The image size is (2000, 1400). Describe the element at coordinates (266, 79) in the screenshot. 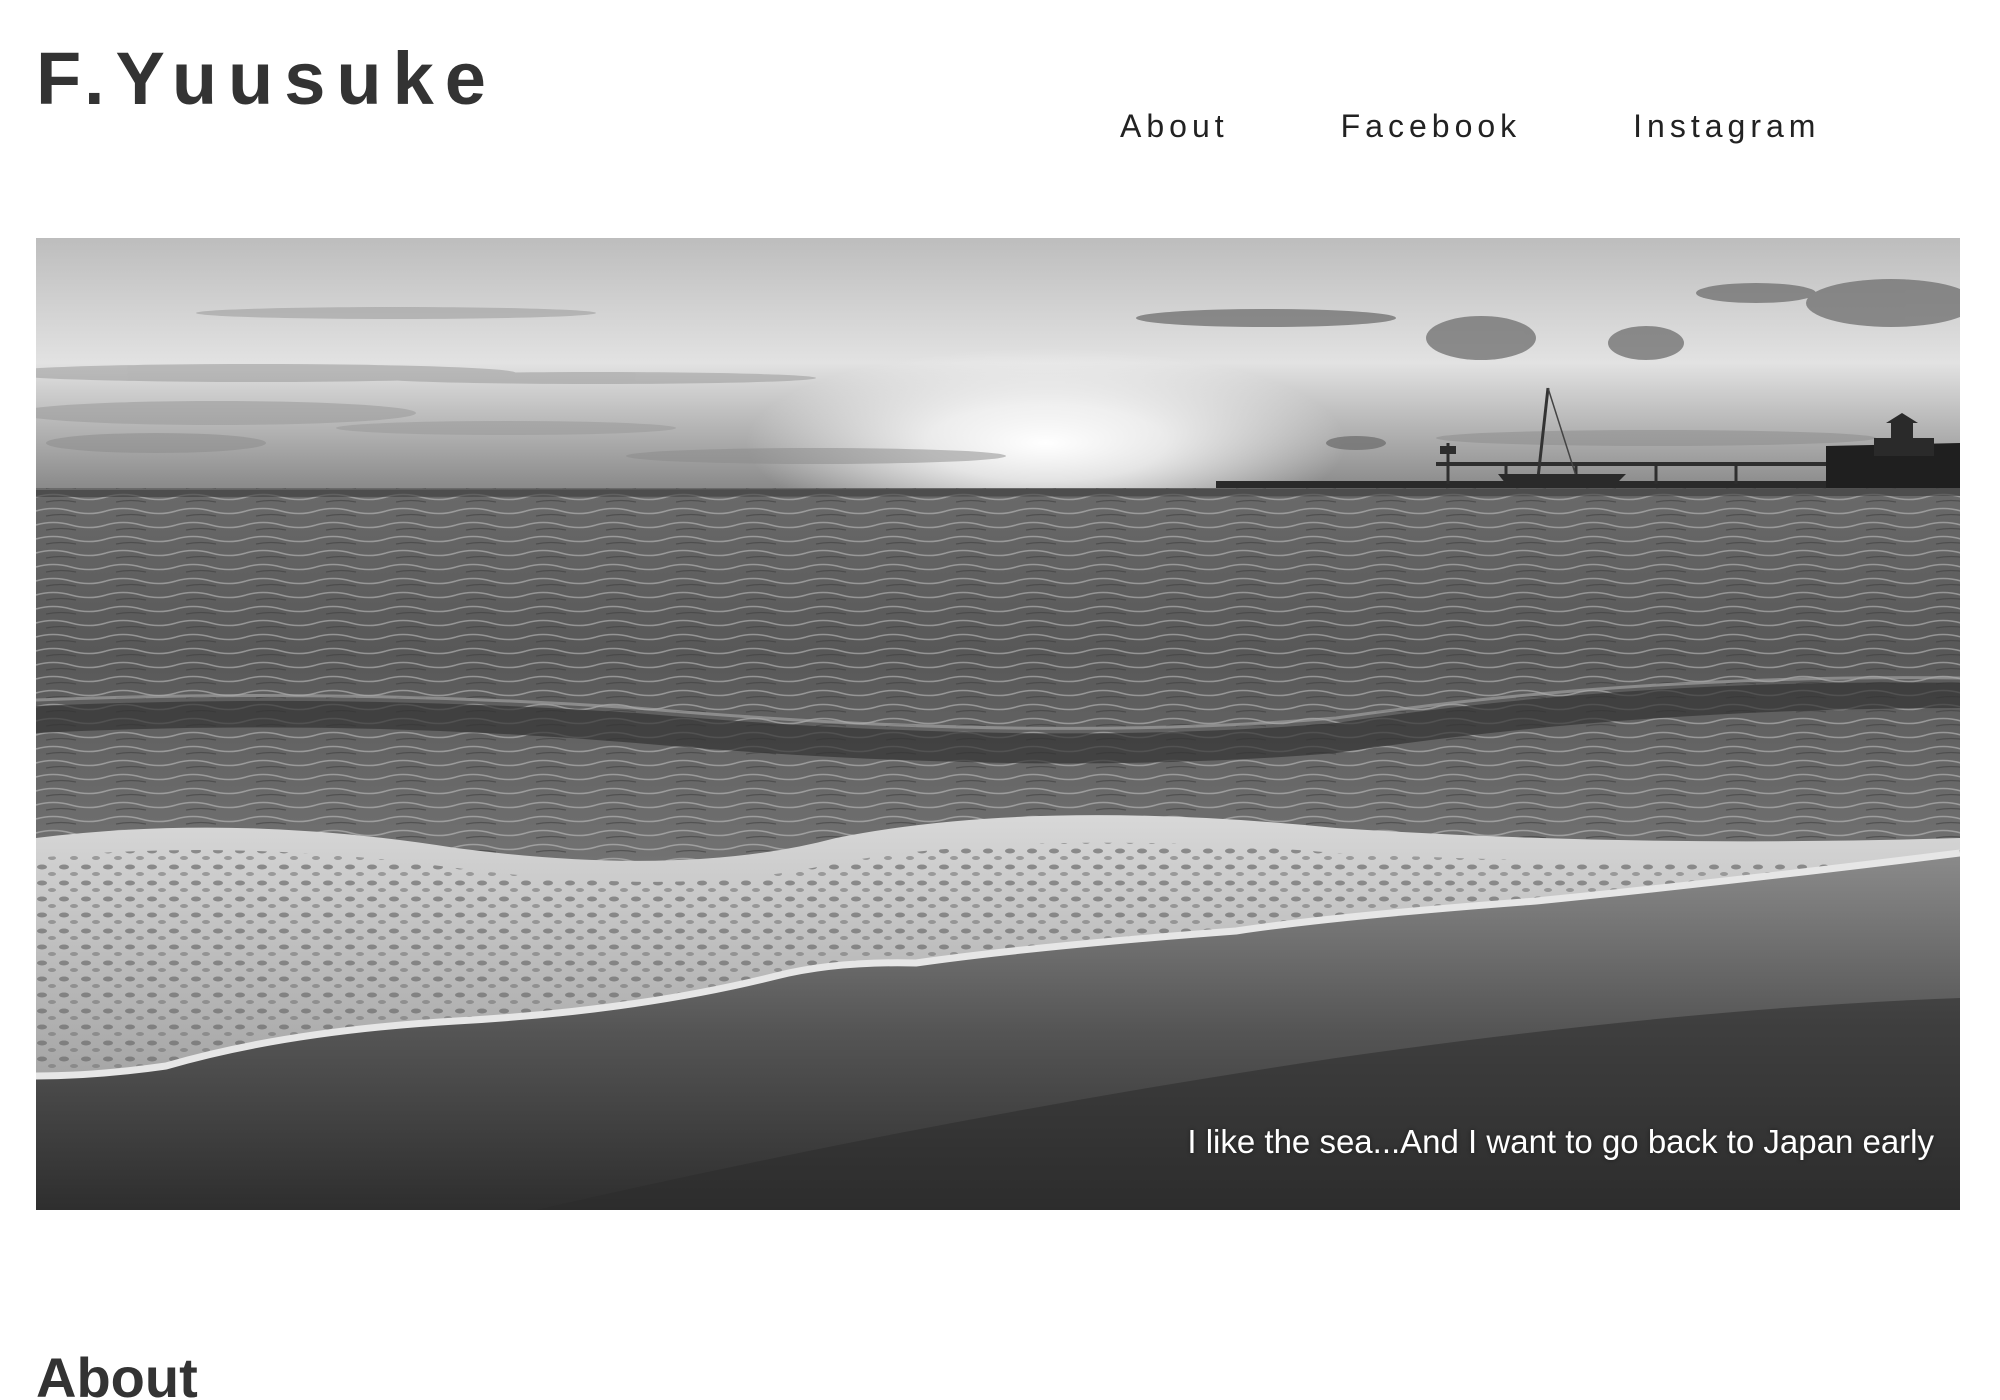

I see `site-title: F.Yuusuke` at that location.